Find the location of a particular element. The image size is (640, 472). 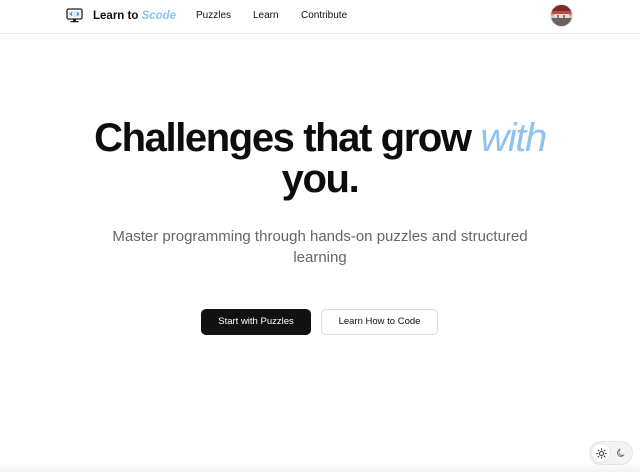

hero-title-accent: with is located at coordinates (513, 138).